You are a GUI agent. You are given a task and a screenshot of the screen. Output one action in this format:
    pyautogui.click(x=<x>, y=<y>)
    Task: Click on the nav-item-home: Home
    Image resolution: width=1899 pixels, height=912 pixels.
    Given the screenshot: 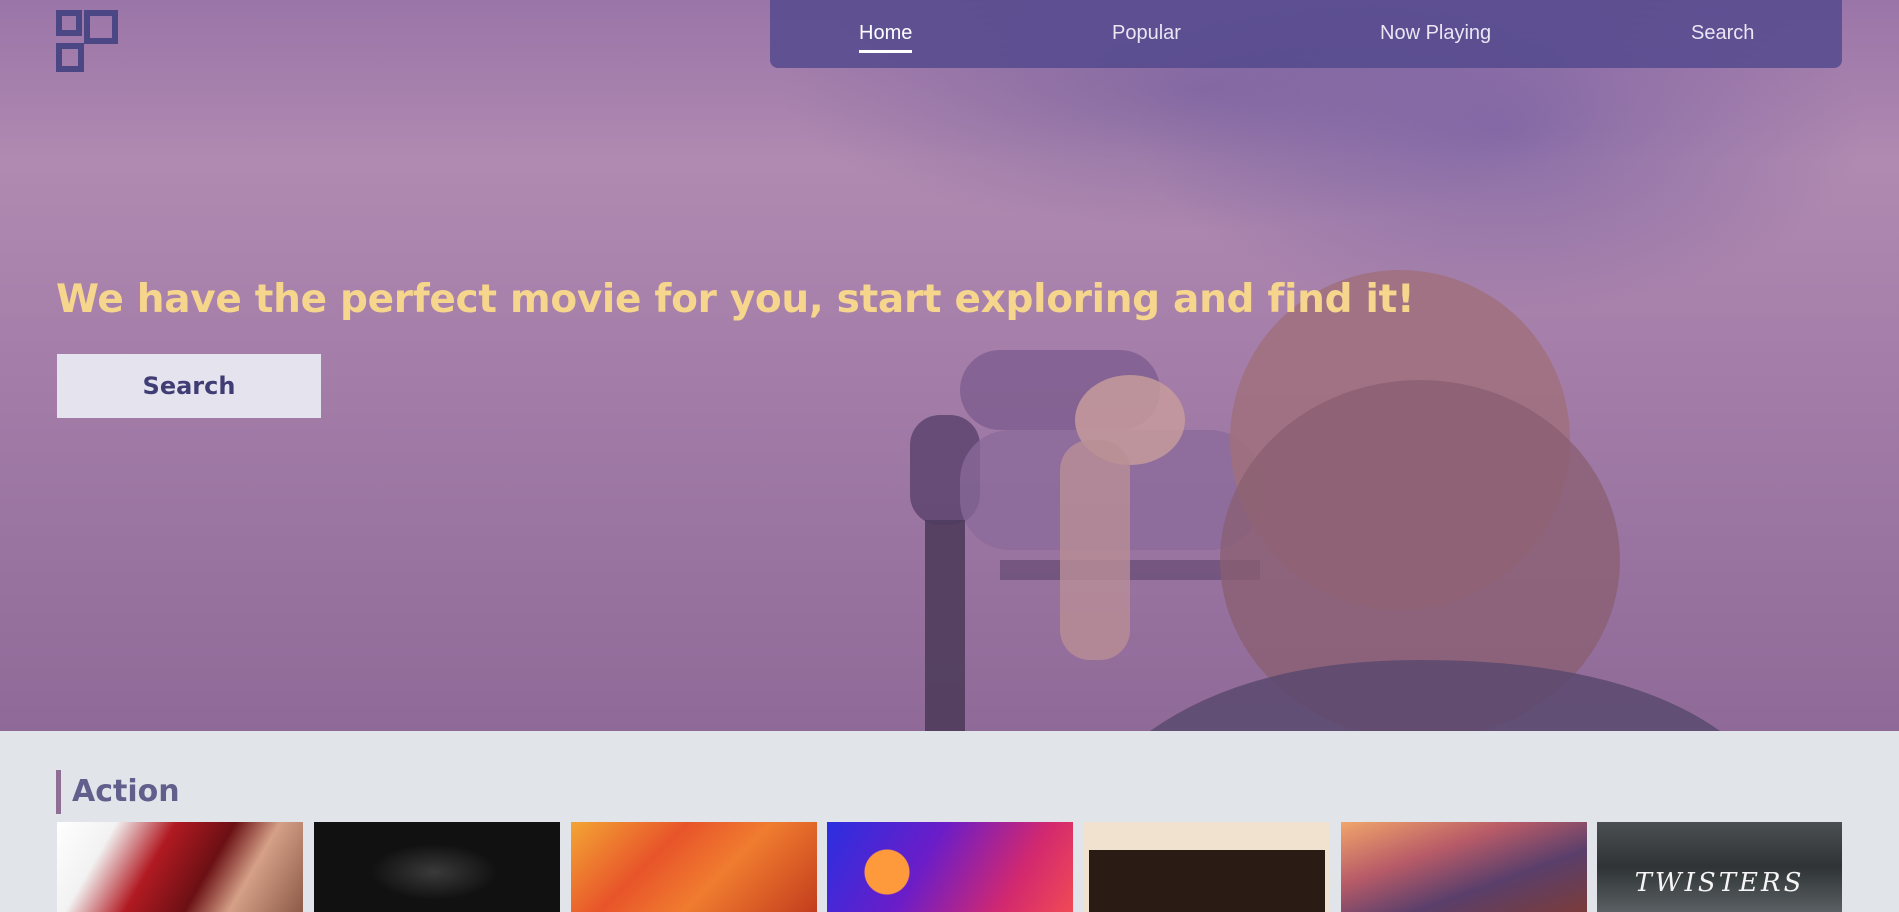 What is the action you would take?
    pyautogui.click(x=886, y=37)
    